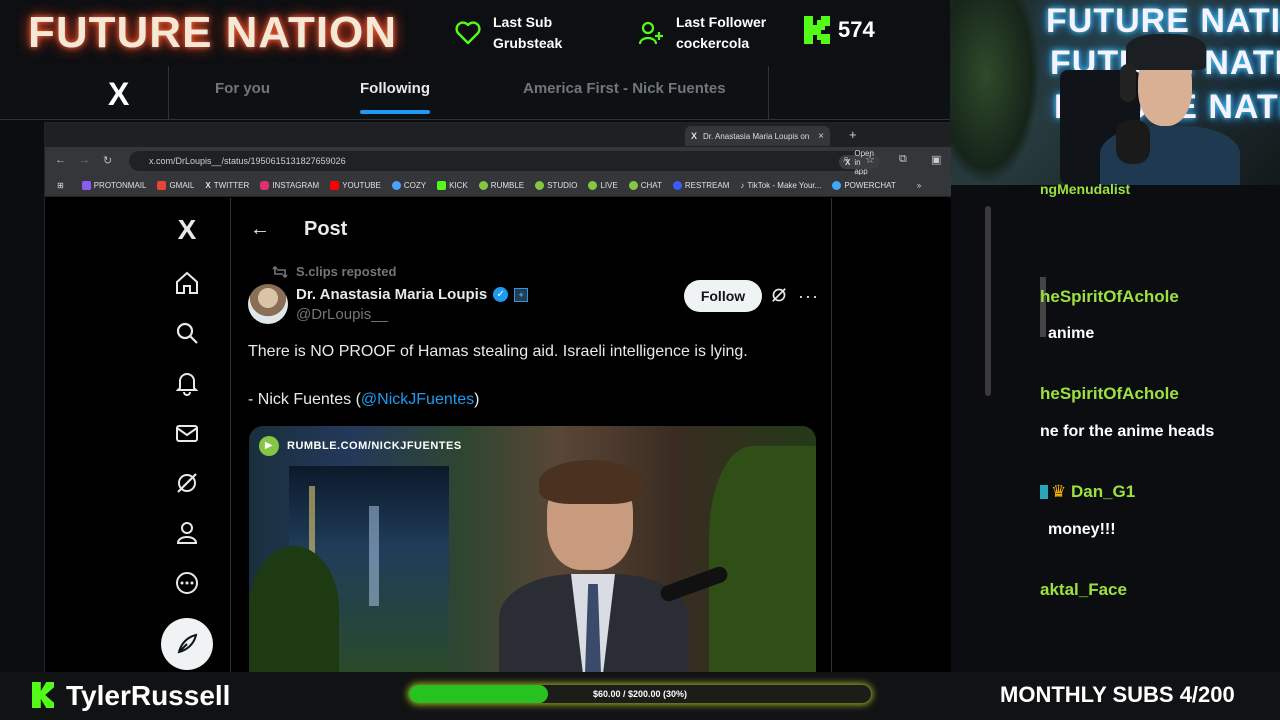  What do you see at coordinates (113, 185) in the screenshot?
I see `bookmark-protonmail: PROTONMAIL` at bounding box center [113, 185].